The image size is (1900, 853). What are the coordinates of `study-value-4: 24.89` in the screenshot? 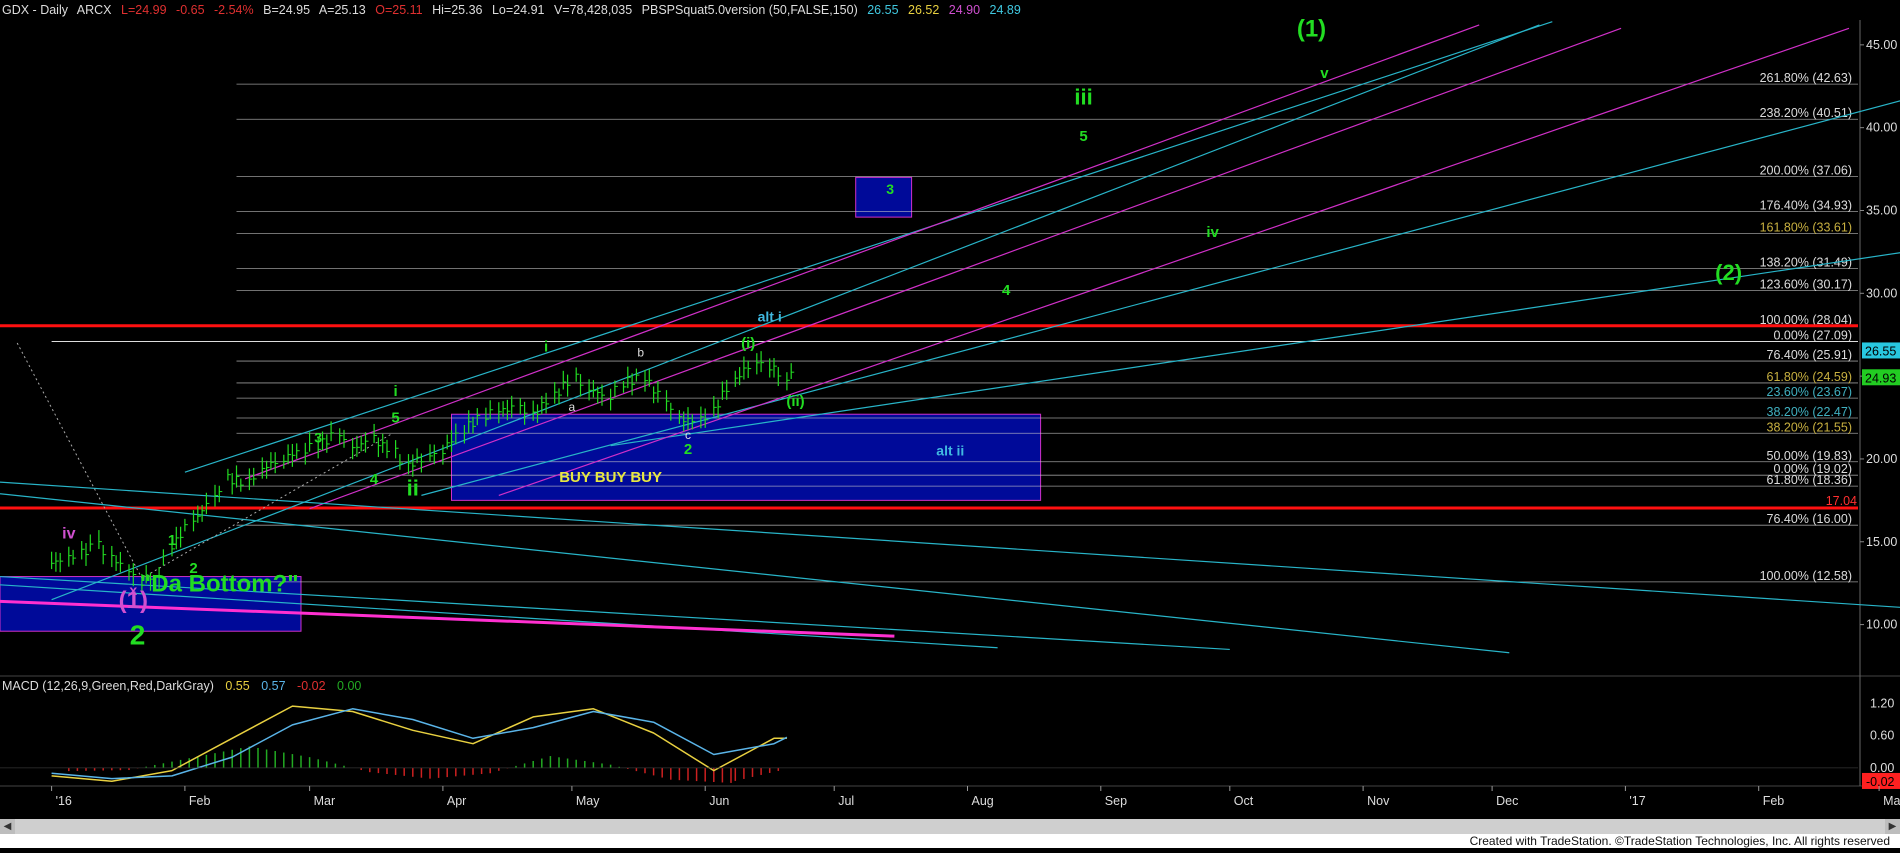 It's located at (1005, 10).